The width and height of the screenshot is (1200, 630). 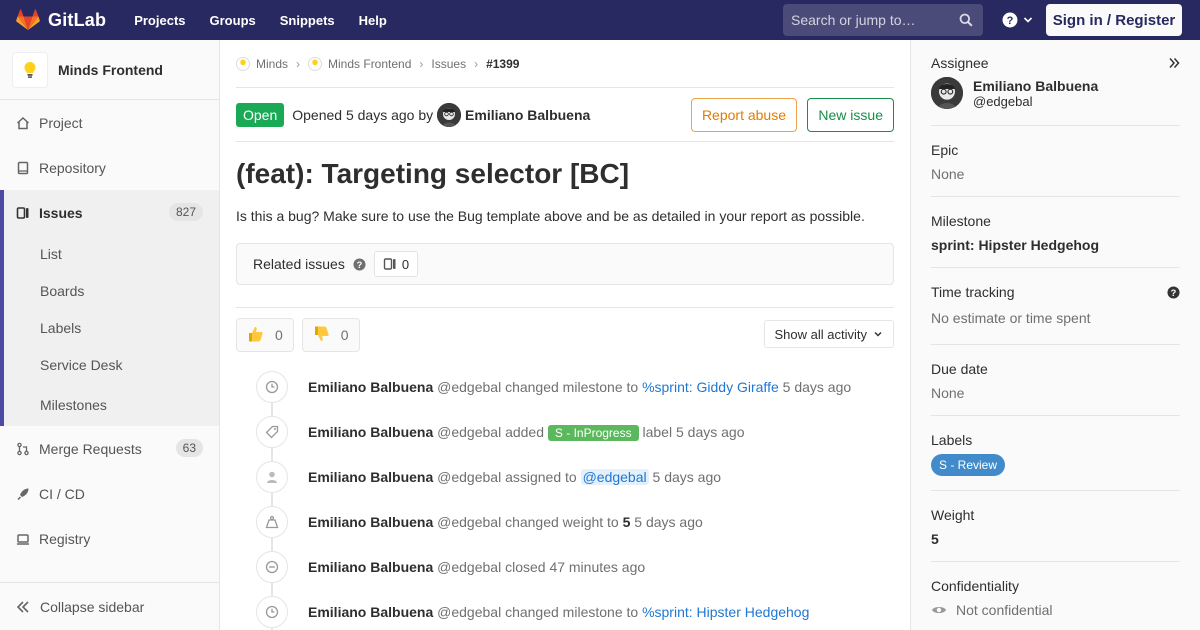 What do you see at coordinates (111, 327) in the screenshot?
I see `sidebar-subitem-labels: Labels` at bounding box center [111, 327].